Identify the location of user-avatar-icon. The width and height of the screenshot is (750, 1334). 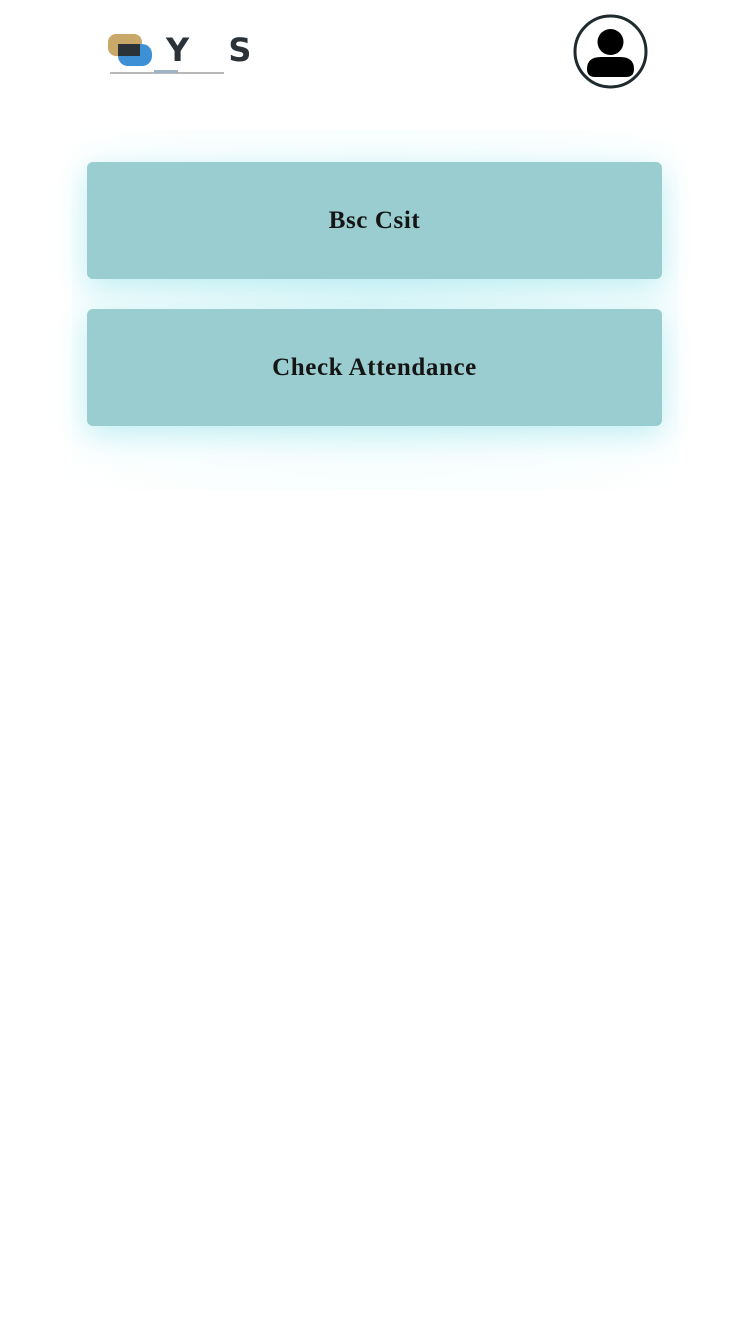
(610, 51).